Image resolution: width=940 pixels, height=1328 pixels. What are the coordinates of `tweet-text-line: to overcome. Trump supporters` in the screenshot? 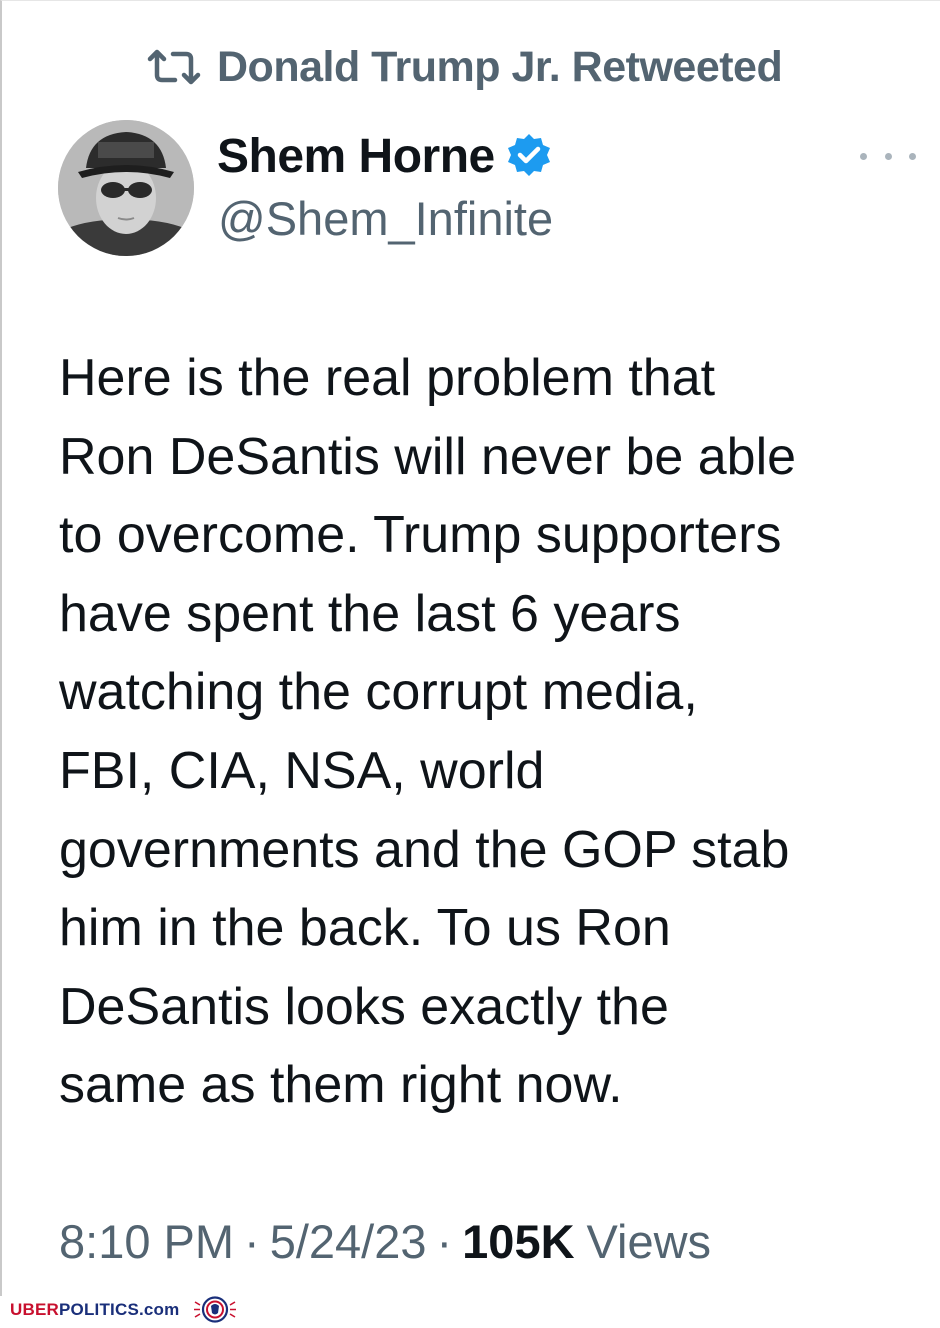 It's located at (420, 535).